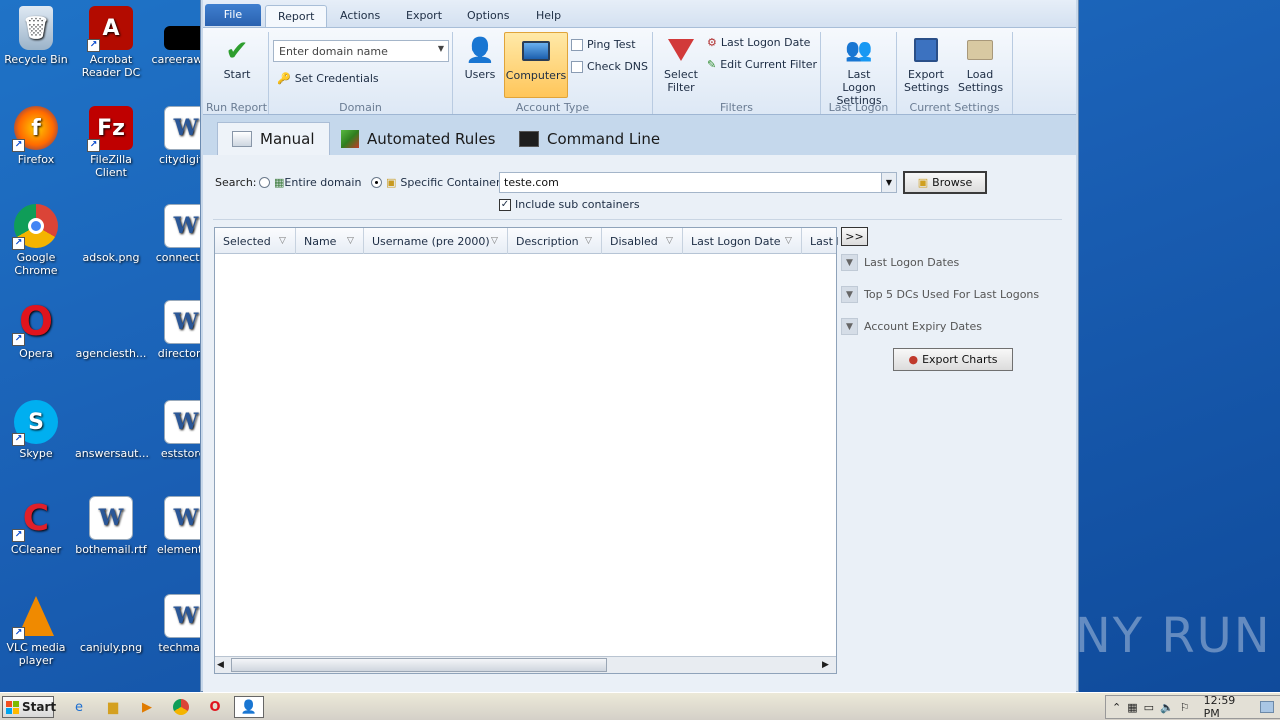 This screenshot has width=1280, height=720. What do you see at coordinates (111, 42) in the screenshot?
I see `desktop-icon-acrobat: A ↗ Acrobat Reader DC` at bounding box center [111, 42].